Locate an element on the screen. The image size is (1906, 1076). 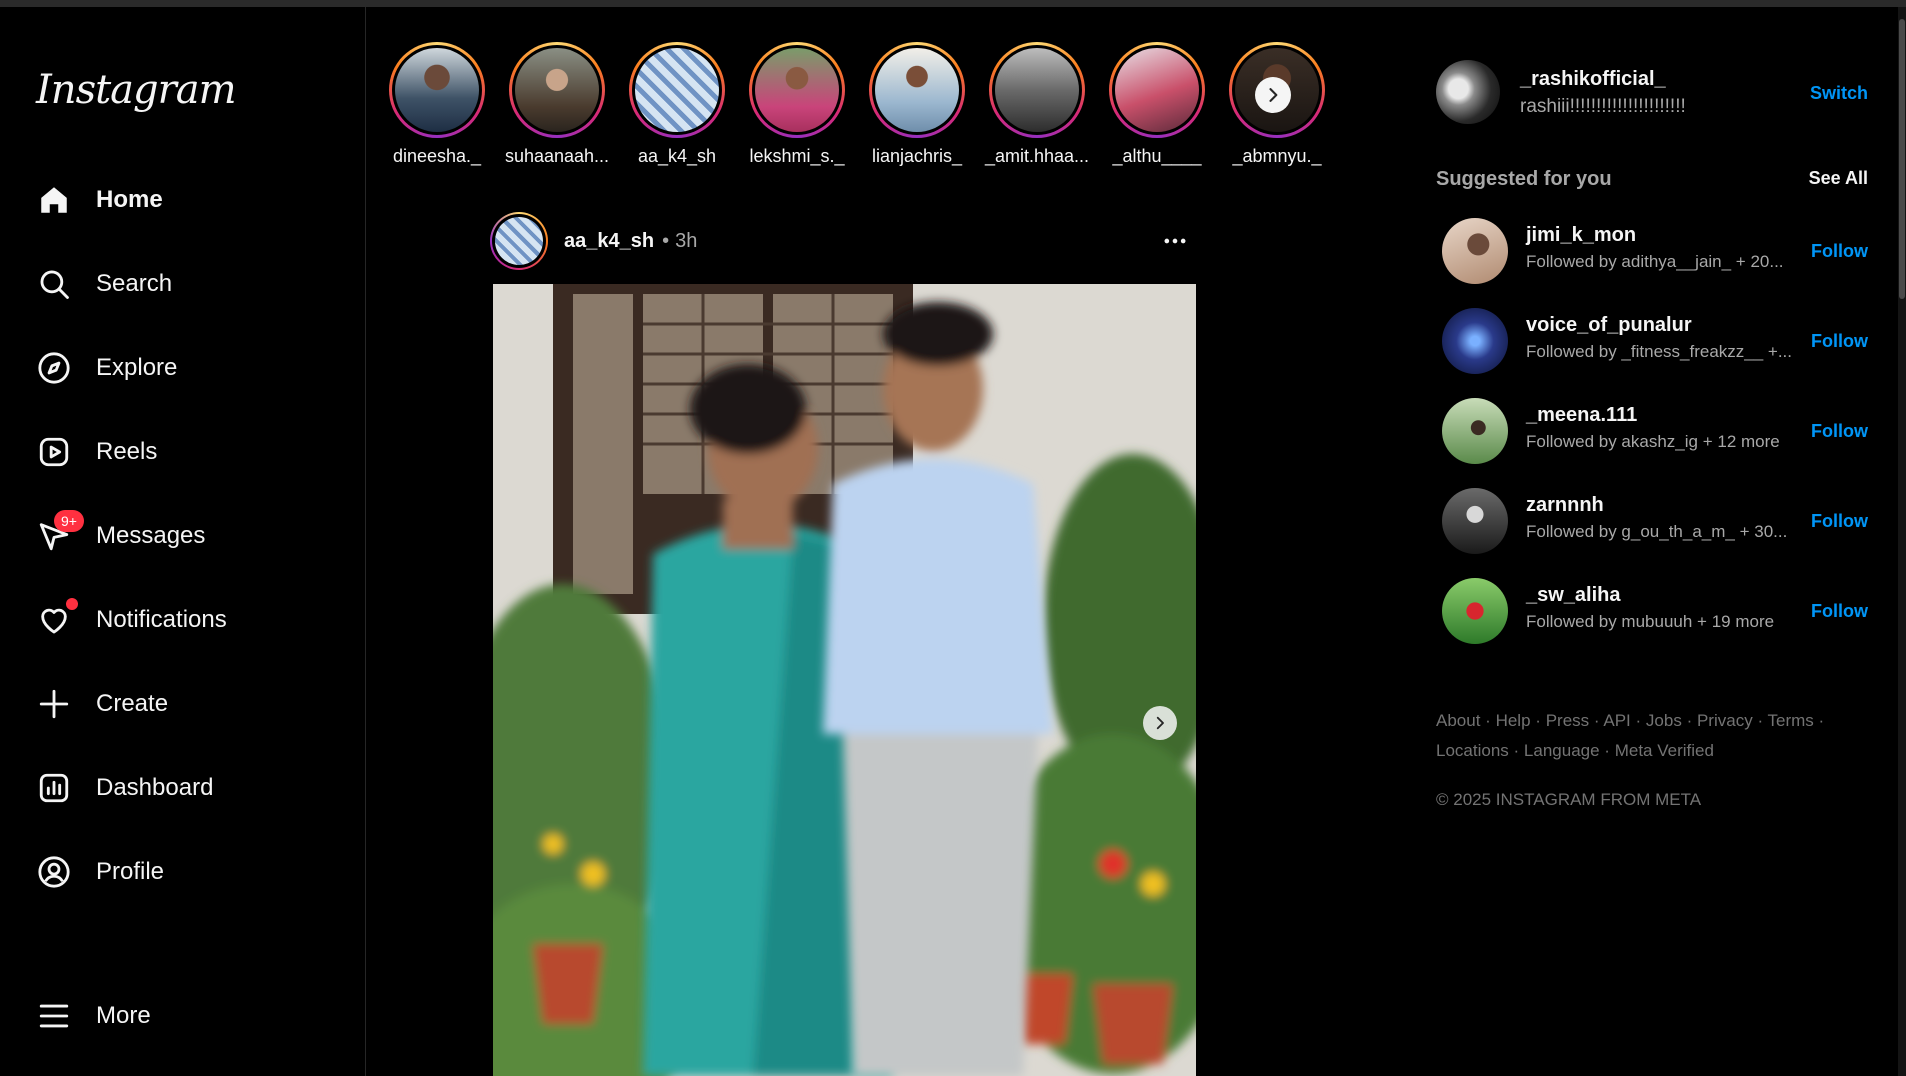
nav-dashboard: Dashboard is located at coordinates (186, 788).